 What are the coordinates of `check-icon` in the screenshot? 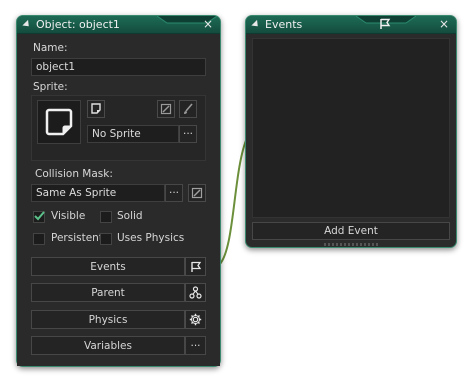 It's located at (39, 216).